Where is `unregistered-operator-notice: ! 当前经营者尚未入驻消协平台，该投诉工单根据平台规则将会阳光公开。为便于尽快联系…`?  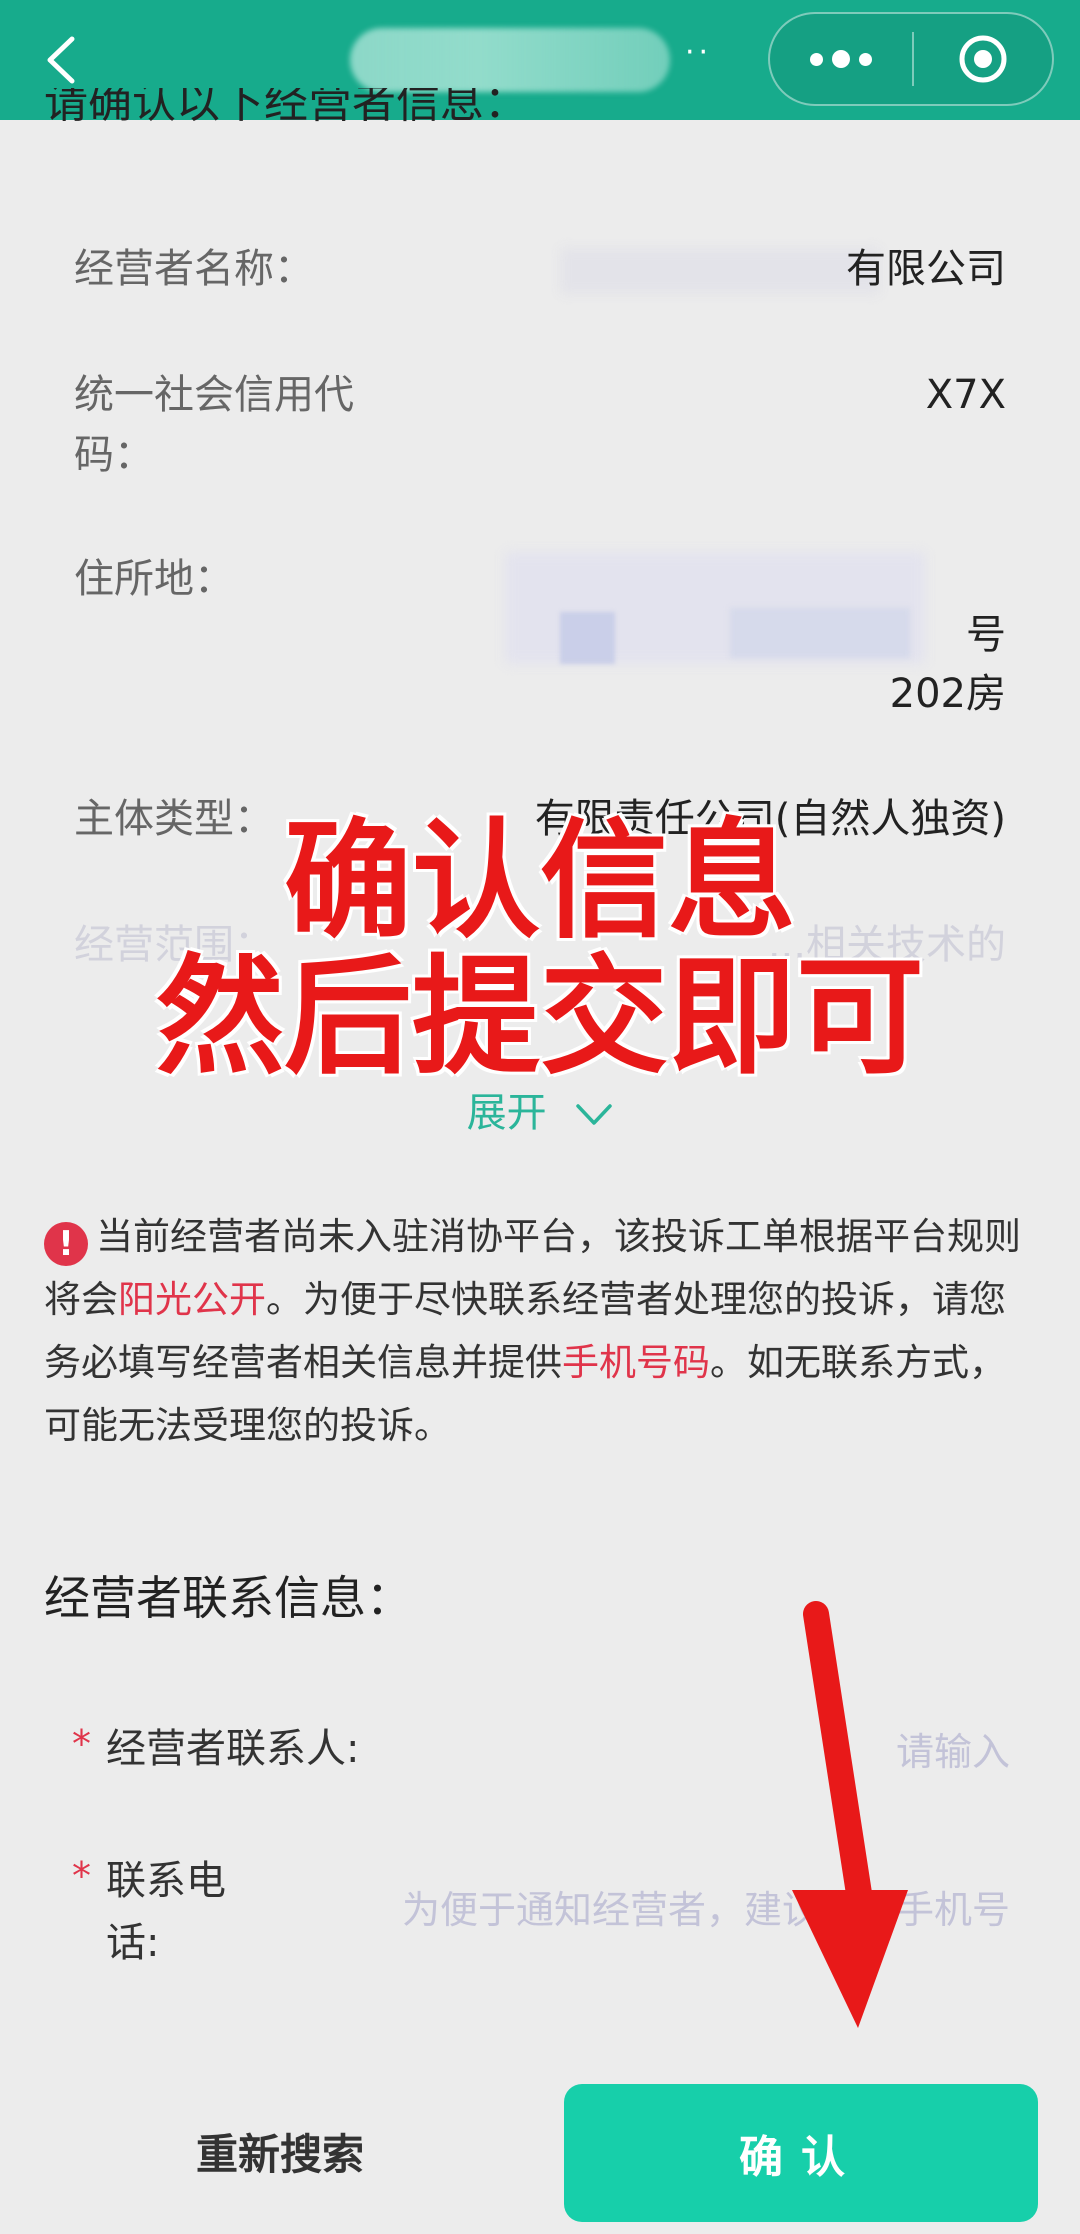 unregistered-operator-notice: ! 当前经营者尚未入驻消协平台，该投诉工单根据平台规则将会阳光公开。为便于尽快联系… is located at coordinates (532, 1331).